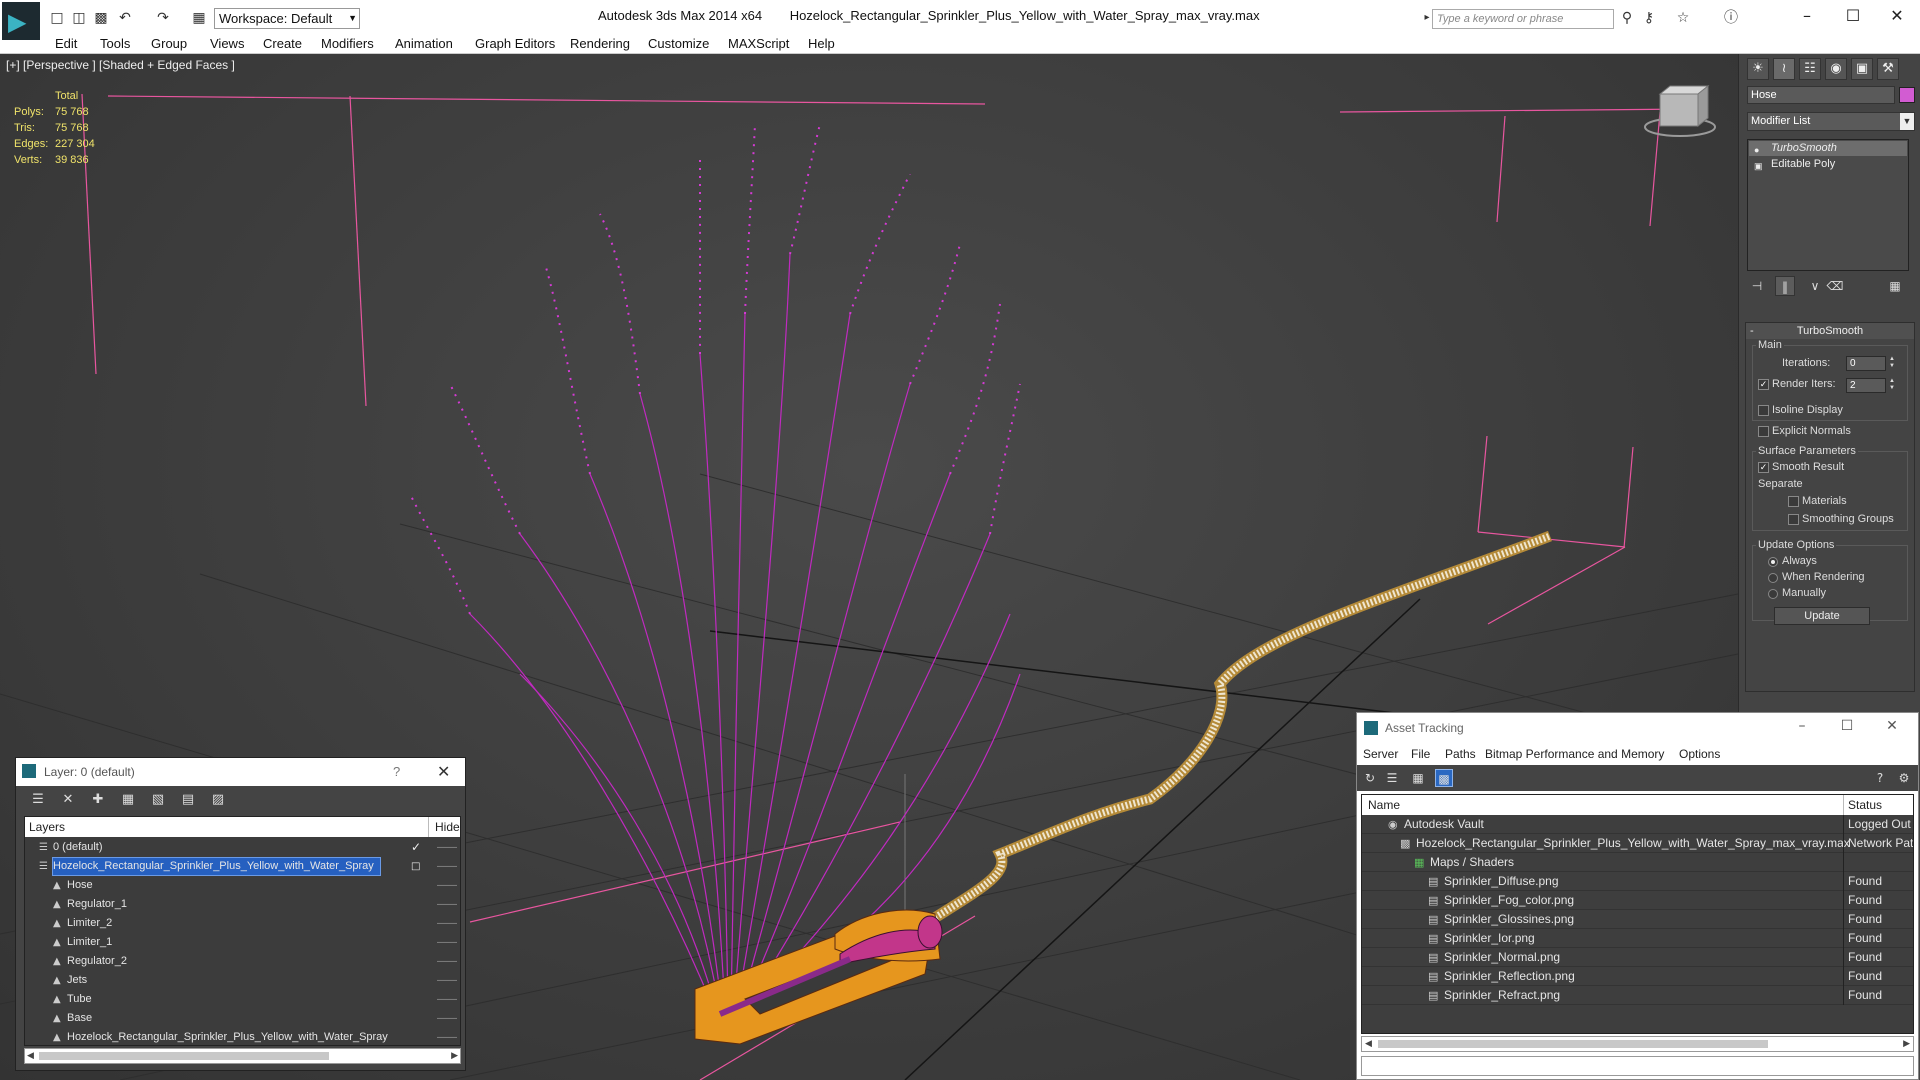 The image size is (1920, 1080). Describe the element at coordinates (1573, 1044) in the screenshot. I see `scroll-thumb` at that location.